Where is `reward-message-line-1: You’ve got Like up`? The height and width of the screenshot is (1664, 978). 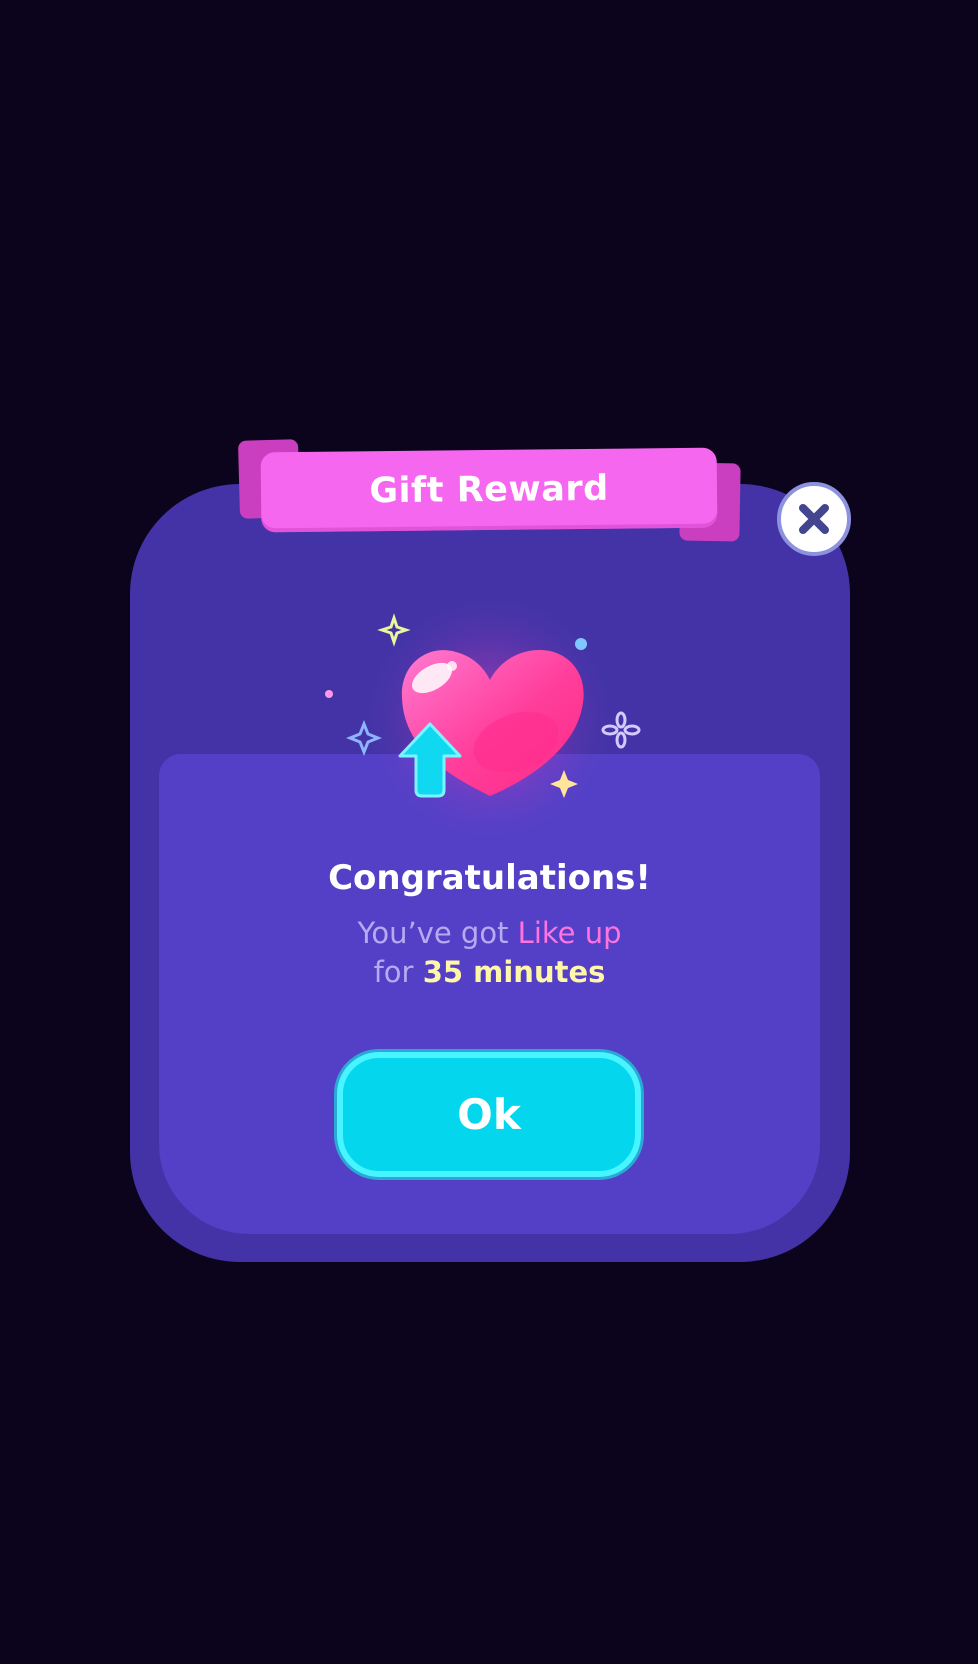
reward-message-line-1: You’ve got Like up is located at coordinates (489, 933).